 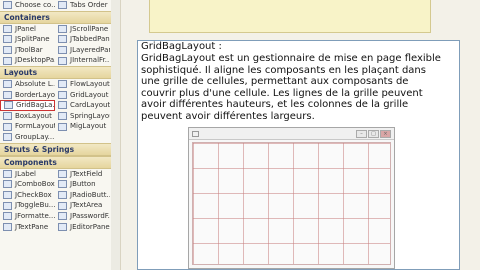 I want to click on palette-item: SpringLayout, so click(x=82, y=116).